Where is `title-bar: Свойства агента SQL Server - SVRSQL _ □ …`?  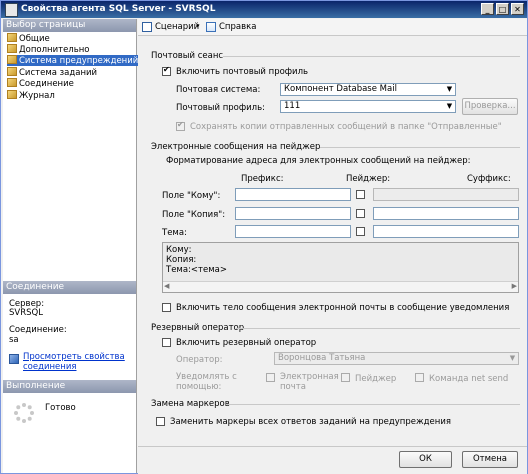 title-bar: Свойства агента SQL Server - SVRSQL _ □ … is located at coordinates (264, 9).